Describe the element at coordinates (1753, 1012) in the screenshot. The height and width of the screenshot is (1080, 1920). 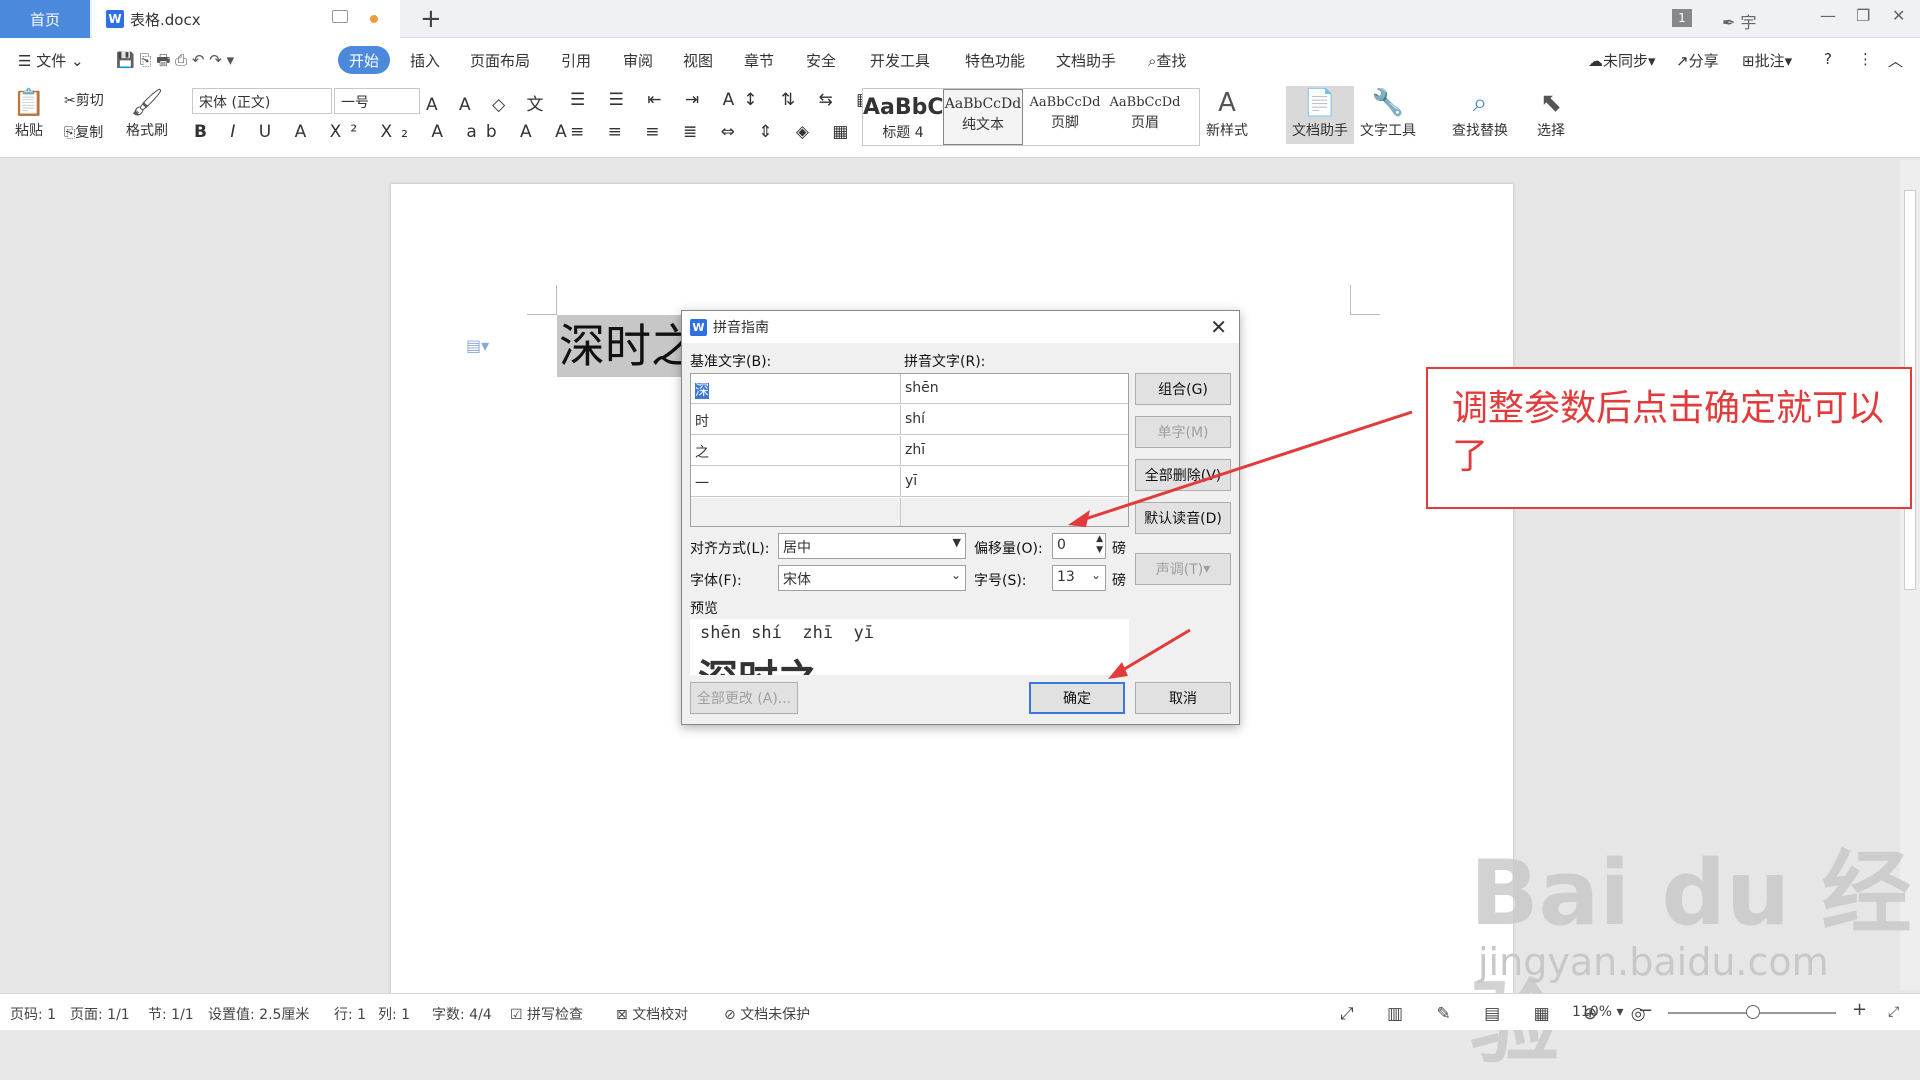
I see `zoom-slider-thumb` at that location.